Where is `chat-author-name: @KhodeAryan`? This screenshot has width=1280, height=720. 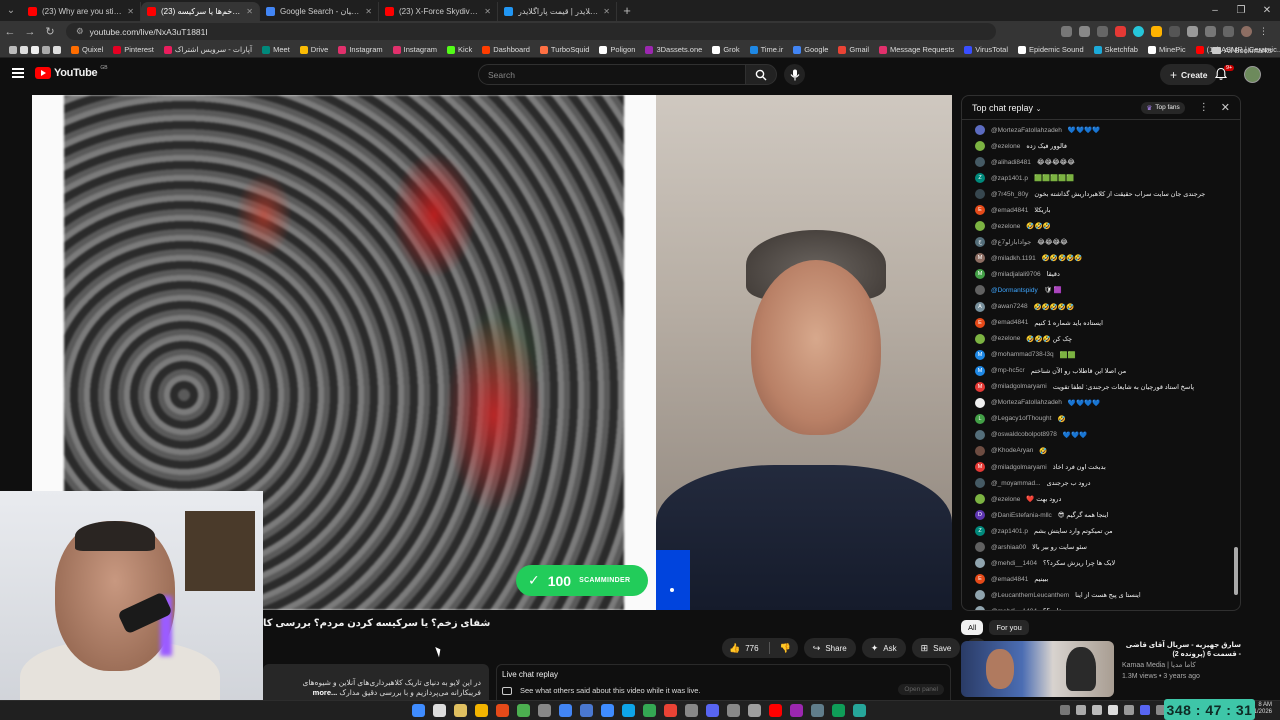 chat-author-name: @KhodeAryan is located at coordinates (1012, 450).